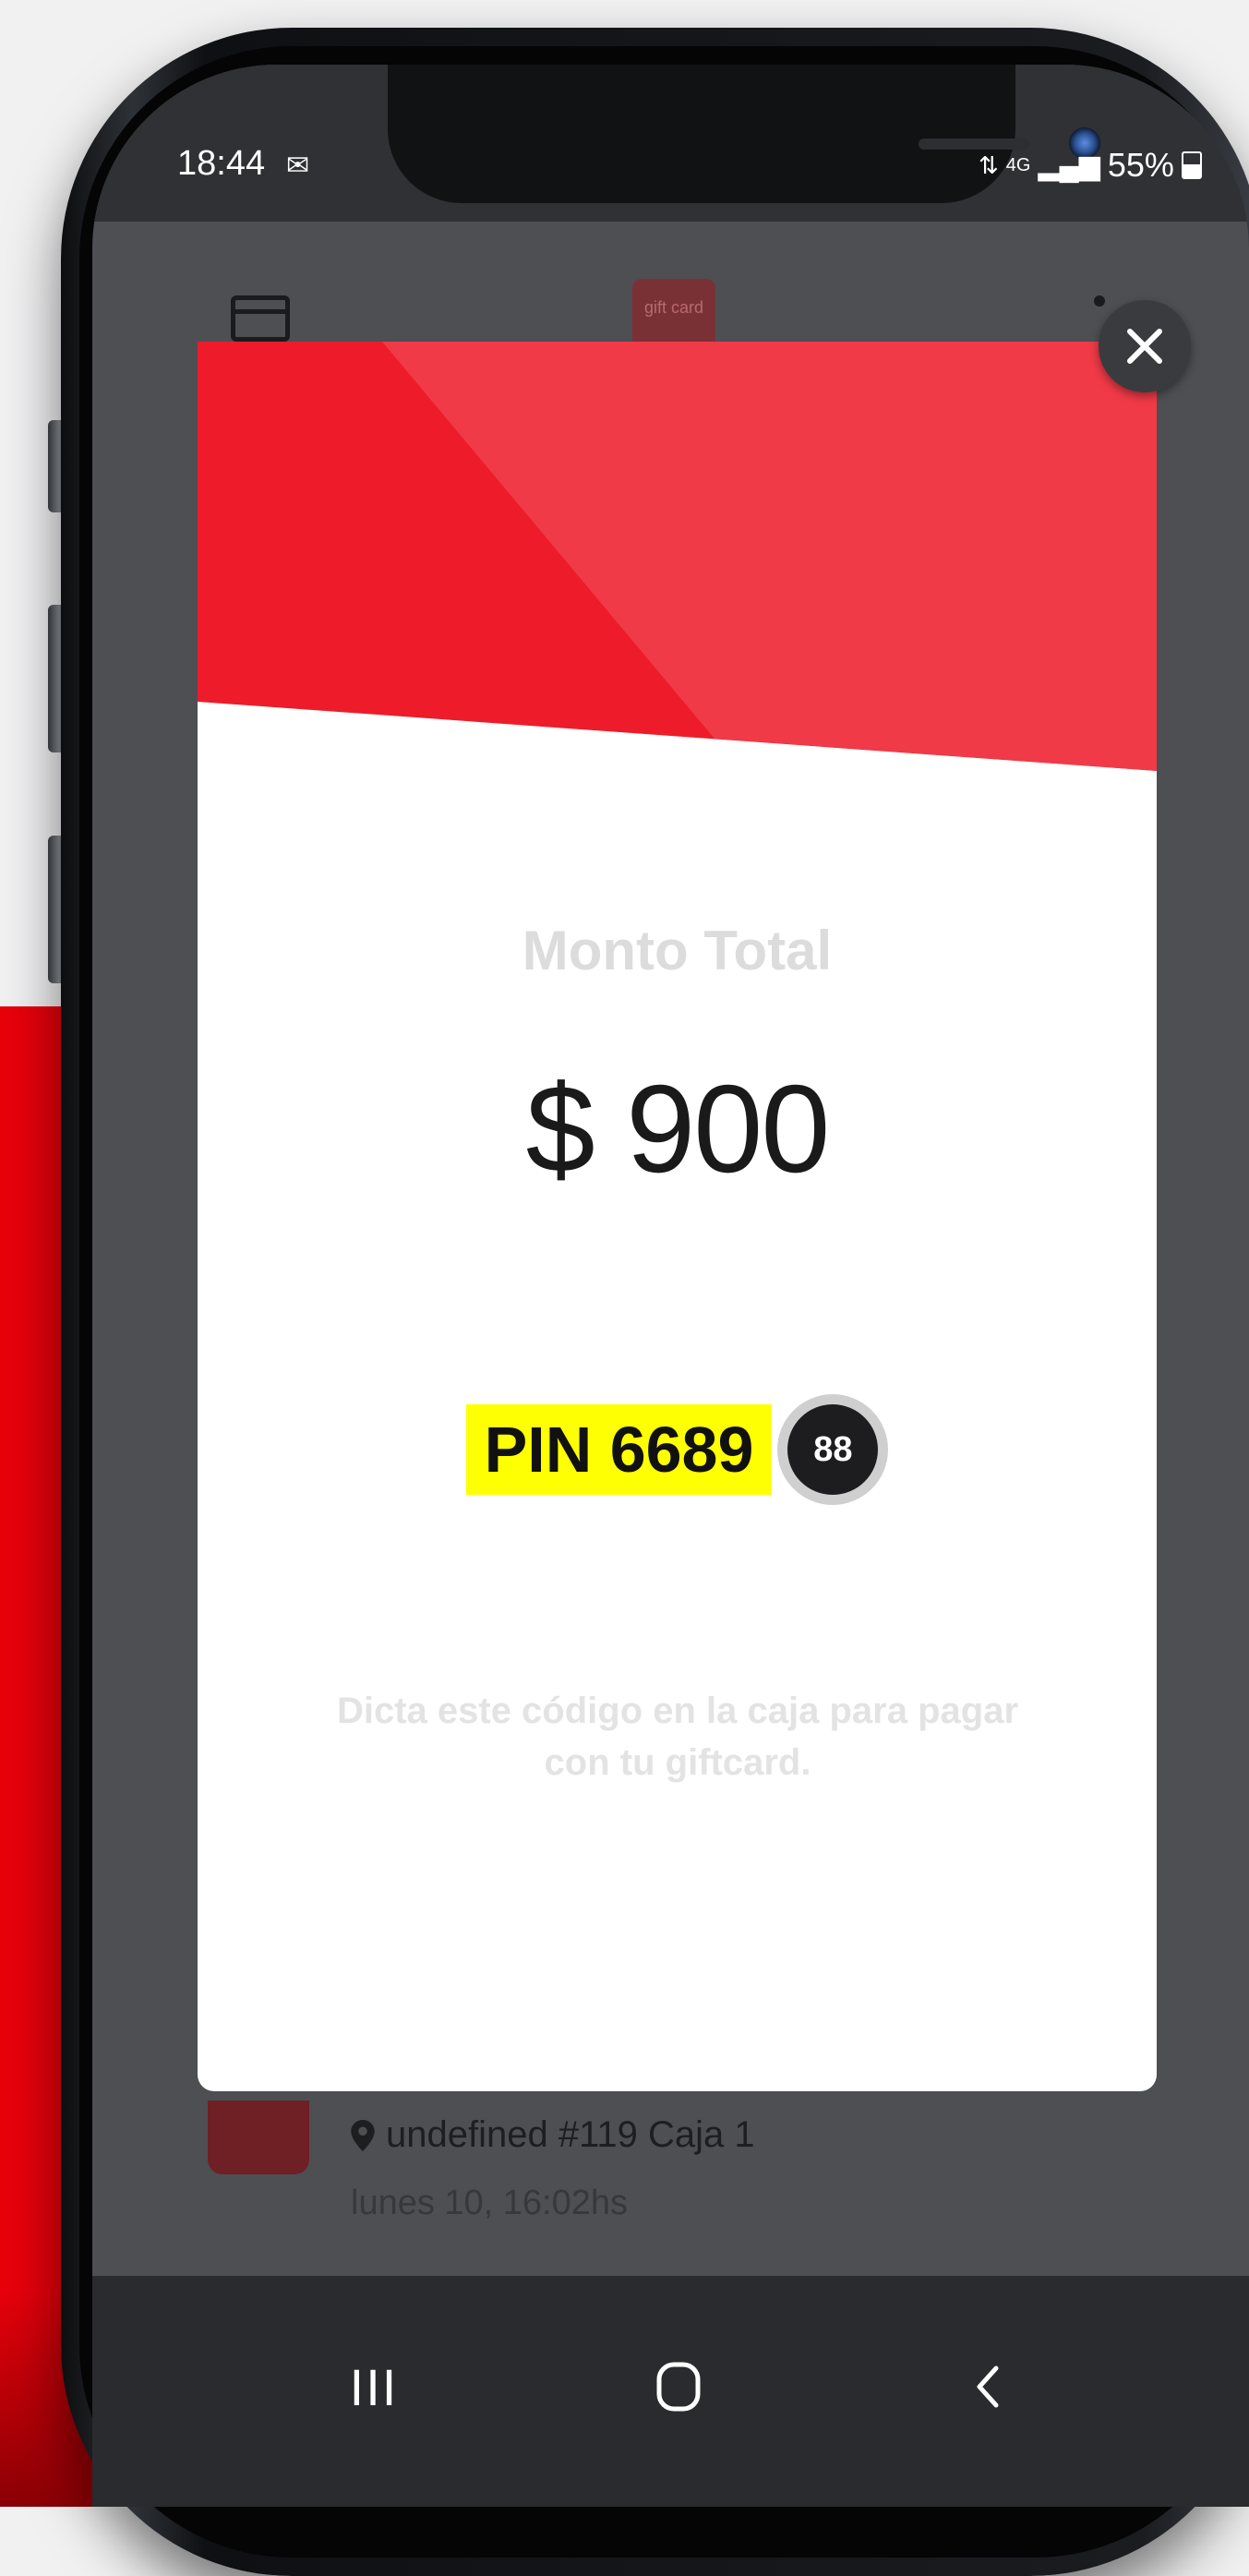  I want to click on pin-code: PIN 6689, so click(619, 1449).